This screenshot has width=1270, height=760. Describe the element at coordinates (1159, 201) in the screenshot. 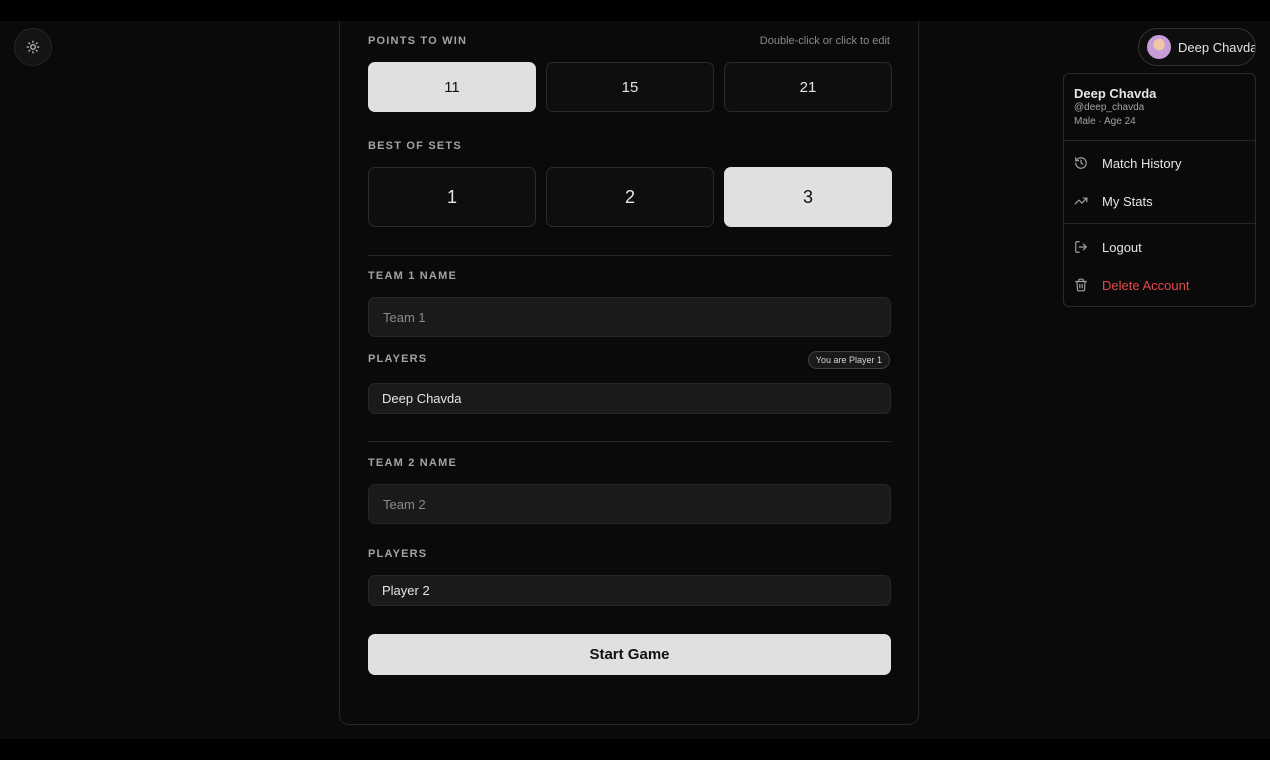

I see `menu-item-my-stats: My Stats` at that location.